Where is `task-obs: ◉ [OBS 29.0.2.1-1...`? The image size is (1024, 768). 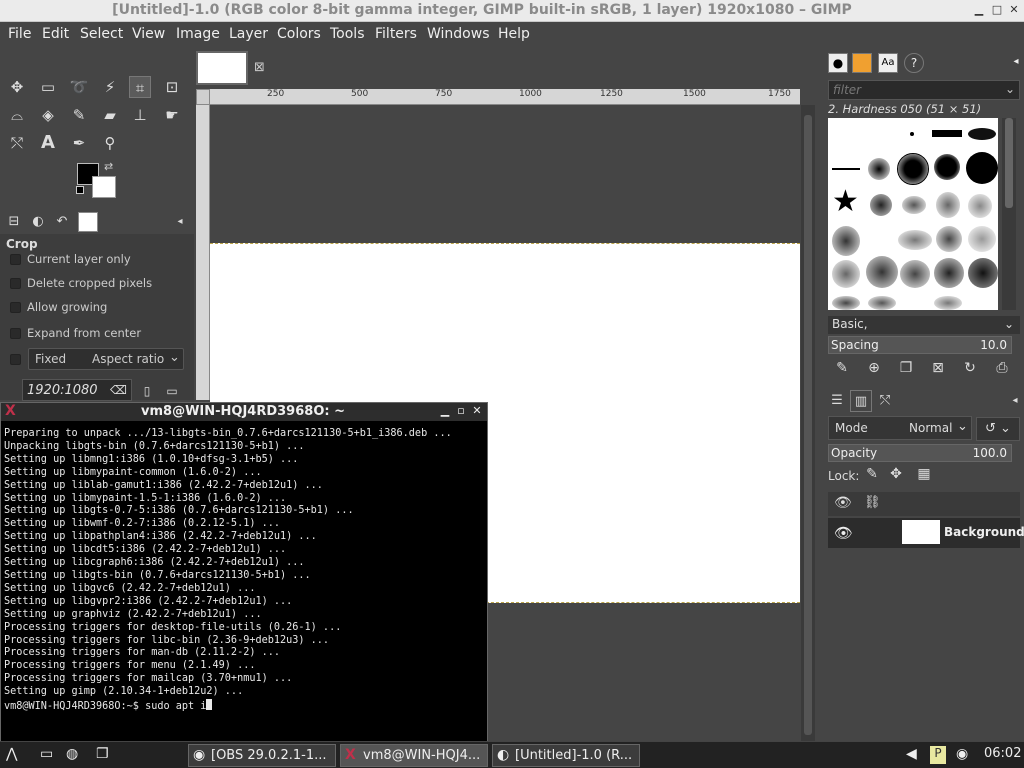 task-obs: ◉ [OBS 29.0.2.1-1... is located at coordinates (262, 755).